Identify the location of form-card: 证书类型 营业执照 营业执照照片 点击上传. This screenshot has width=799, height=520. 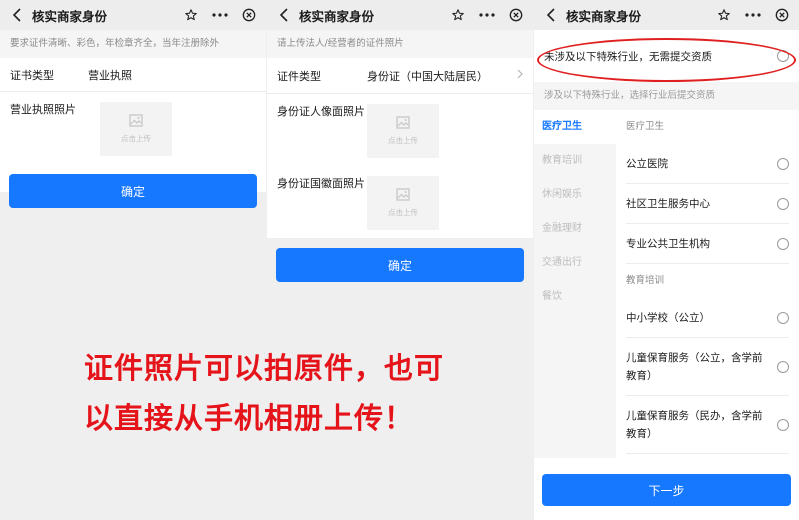
(133, 125).